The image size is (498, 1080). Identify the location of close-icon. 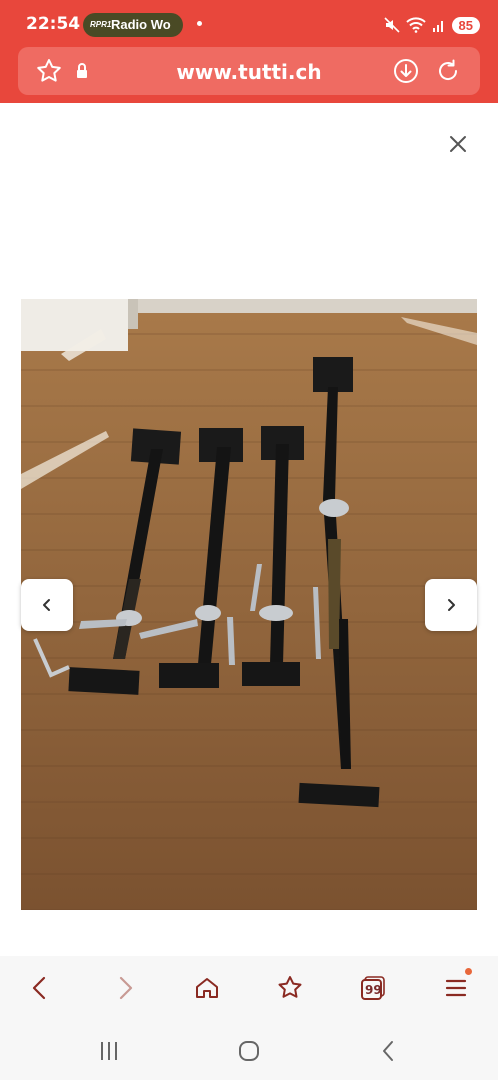
(458, 144).